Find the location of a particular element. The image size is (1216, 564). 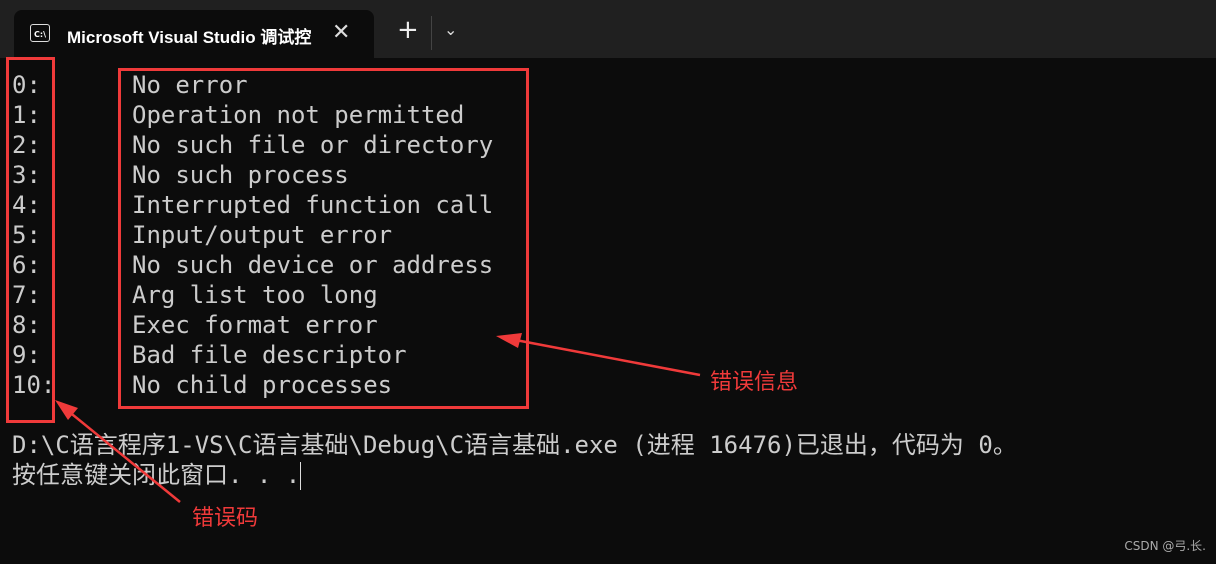

error-message-label: 错误信息 is located at coordinates (754, 382).